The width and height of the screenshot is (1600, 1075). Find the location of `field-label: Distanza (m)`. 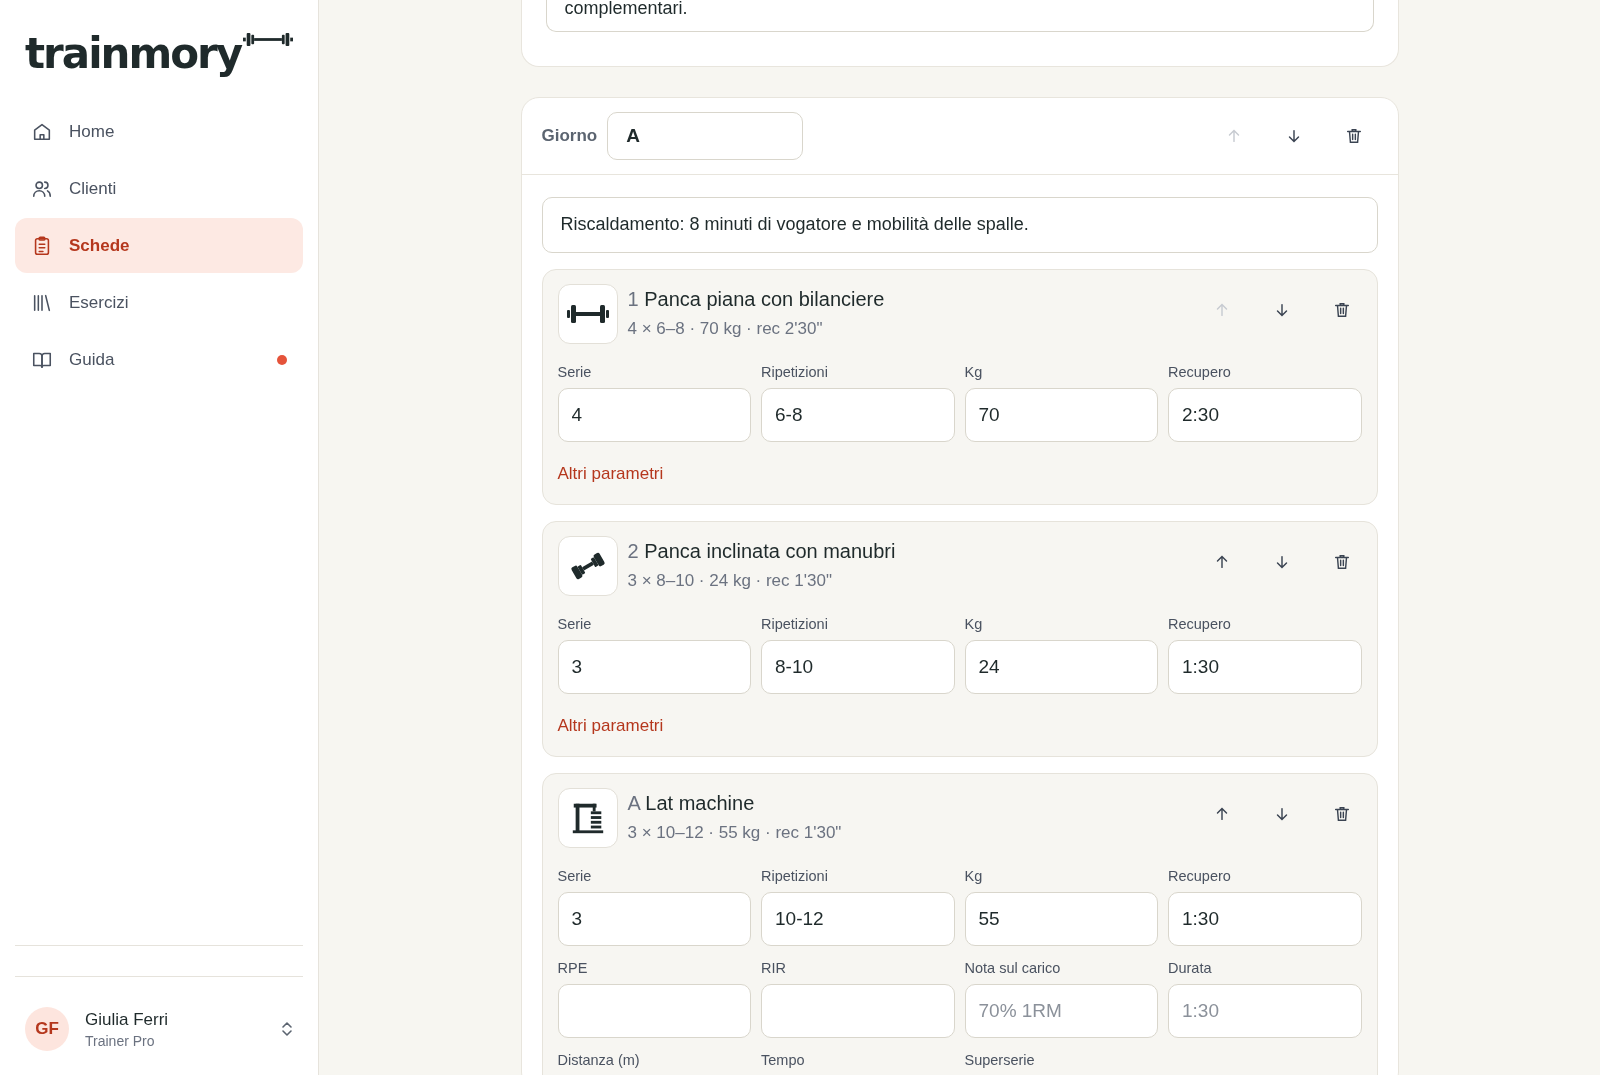

field-label: Distanza (m) is located at coordinates (599, 1060).